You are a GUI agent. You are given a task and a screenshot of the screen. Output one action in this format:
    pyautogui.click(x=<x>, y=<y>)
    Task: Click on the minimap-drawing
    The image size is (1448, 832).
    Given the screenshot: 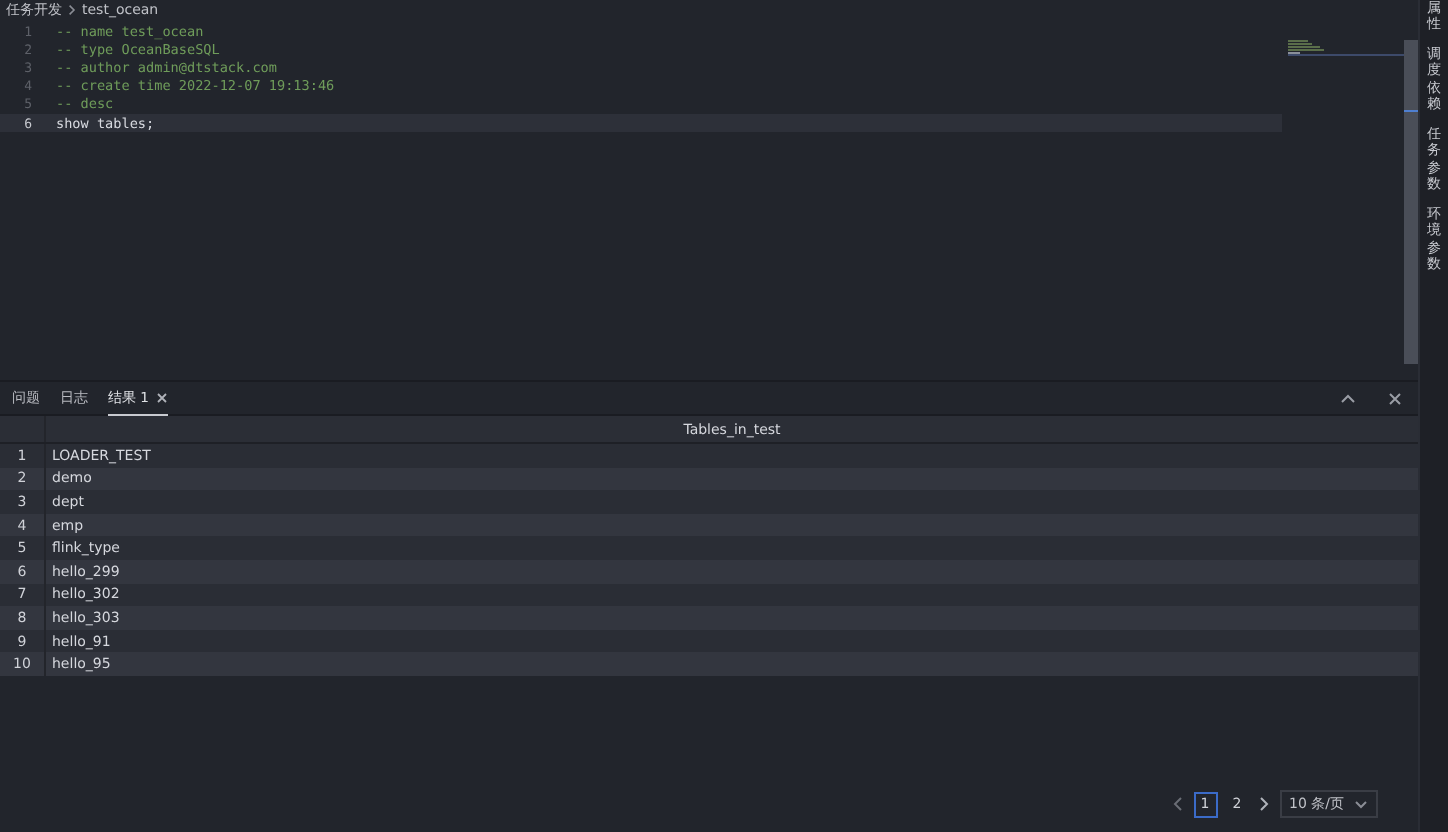 What is the action you would take?
    pyautogui.click(x=1346, y=48)
    